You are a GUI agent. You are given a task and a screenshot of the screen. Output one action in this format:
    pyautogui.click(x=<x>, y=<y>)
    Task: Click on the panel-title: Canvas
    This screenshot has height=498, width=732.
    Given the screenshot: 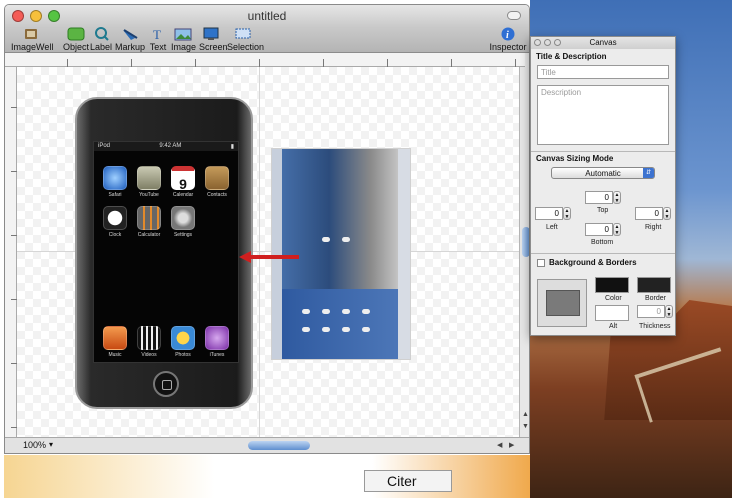 What is the action you would take?
    pyautogui.click(x=603, y=42)
    